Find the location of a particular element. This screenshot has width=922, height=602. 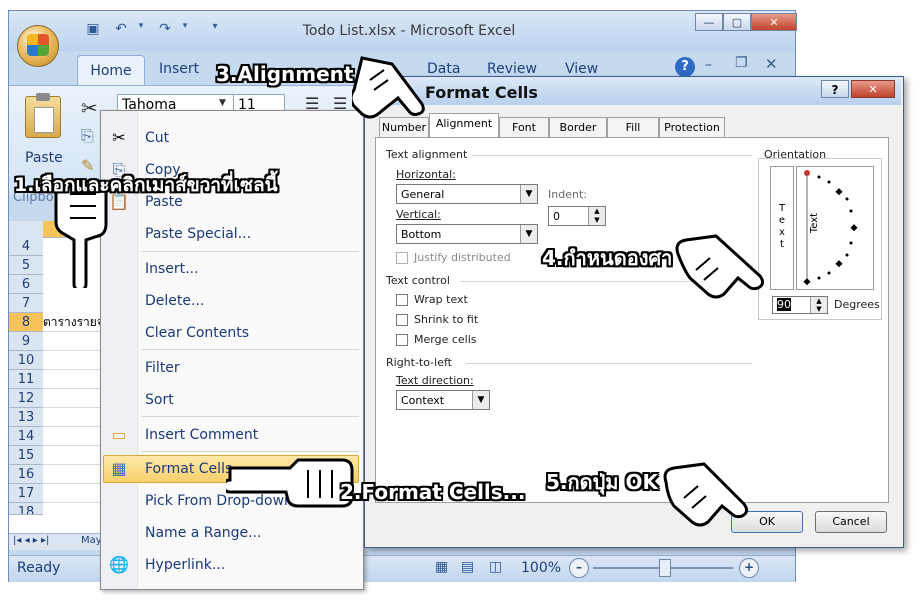

step4-callout: 4.กำหนดองศา is located at coordinates (607, 258).